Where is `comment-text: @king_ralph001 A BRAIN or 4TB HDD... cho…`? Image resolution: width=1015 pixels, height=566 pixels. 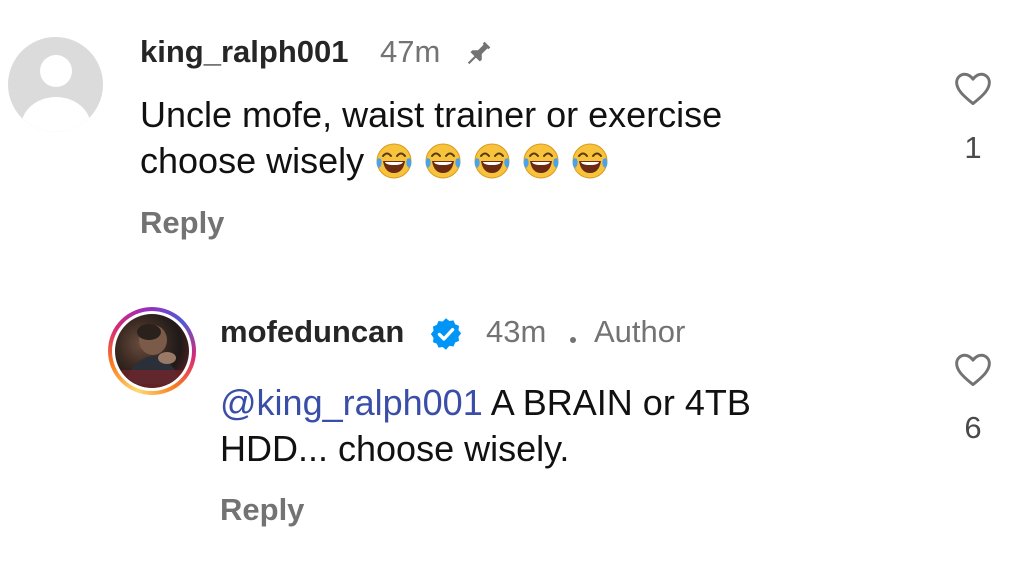
comment-text: @king_ralph001 A BRAIN or 4TB HDD... cho… is located at coordinates (530, 426).